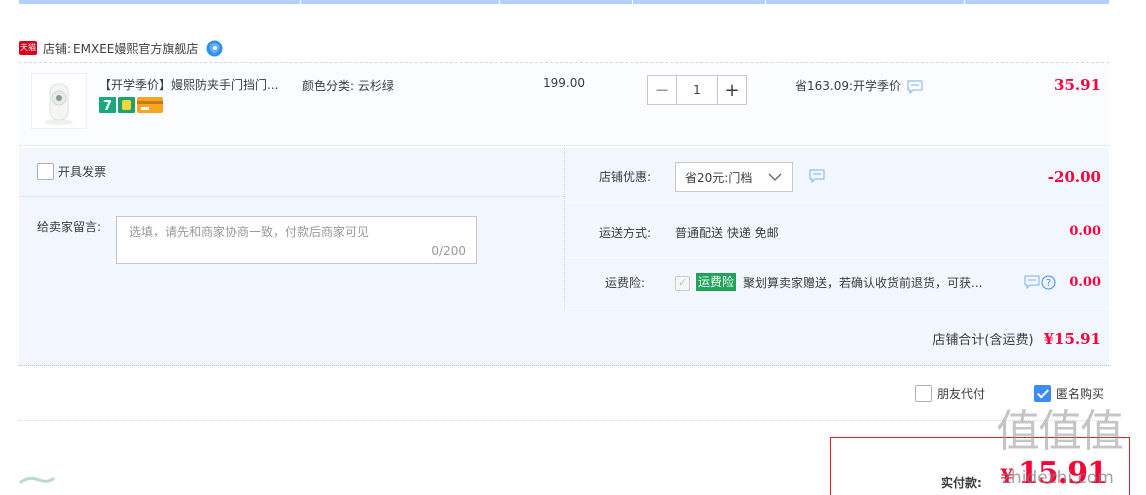 The image size is (1146, 495). What do you see at coordinates (961, 394) in the screenshot?
I see `friend-pay-label: 朋友代付` at bounding box center [961, 394].